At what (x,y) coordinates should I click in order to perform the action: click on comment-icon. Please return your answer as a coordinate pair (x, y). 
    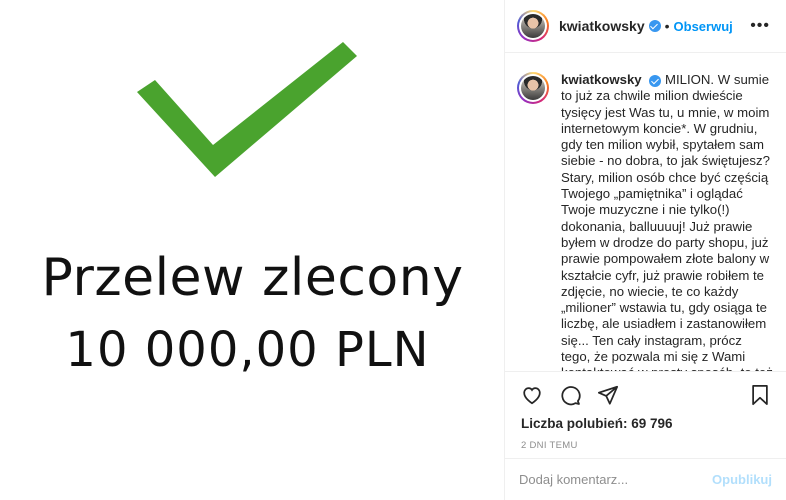
    Looking at the image, I should click on (570, 395).